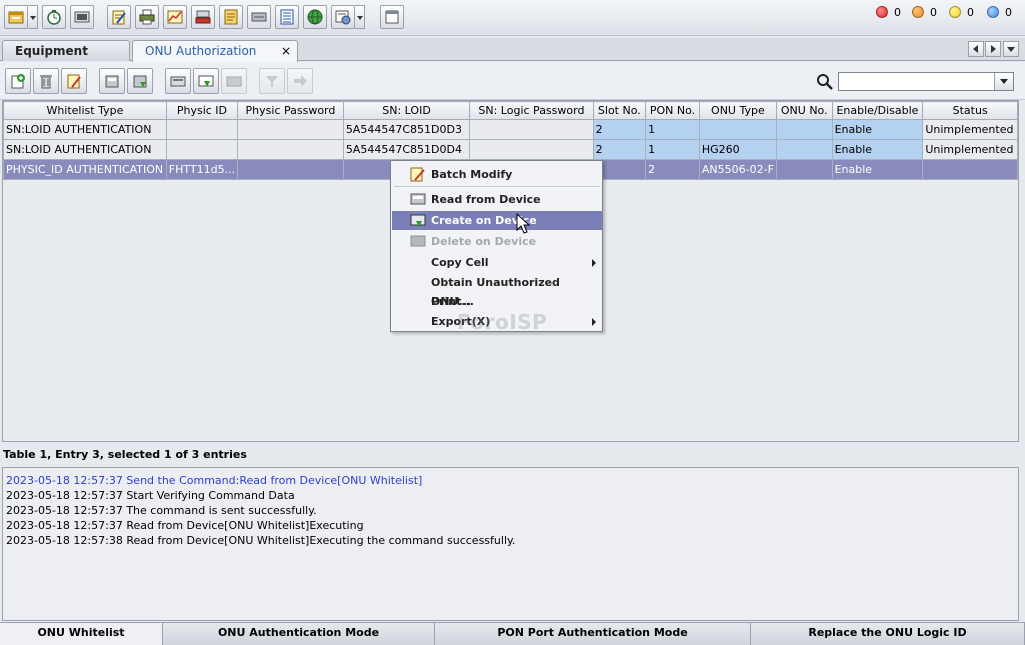 This screenshot has width=1025, height=645. Describe the element at coordinates (619, 110) in the screenshot. I see `col-header-slot-no: Slot No.` at that location.